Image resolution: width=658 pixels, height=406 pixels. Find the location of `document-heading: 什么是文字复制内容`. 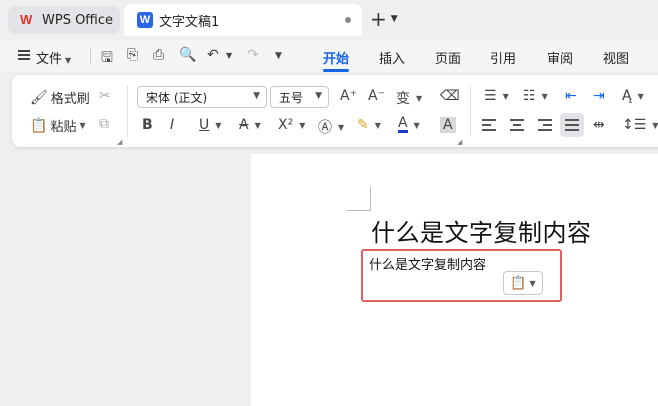

document-heading: 什么是文字复制内容 is located at coordinates (481, 230).